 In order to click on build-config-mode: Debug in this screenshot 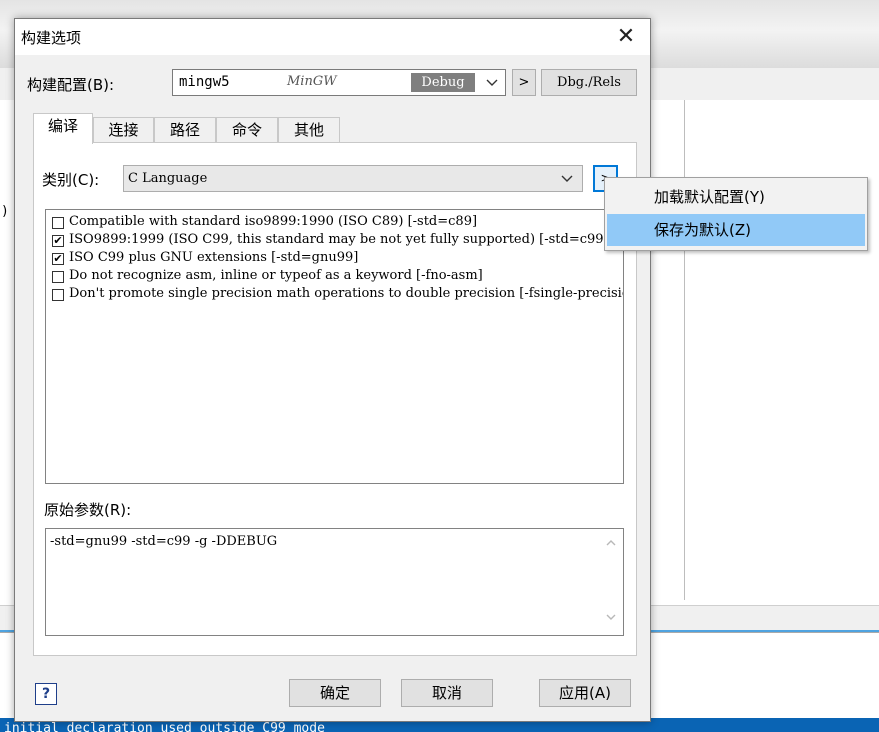, I will do `click(443, 82)`.